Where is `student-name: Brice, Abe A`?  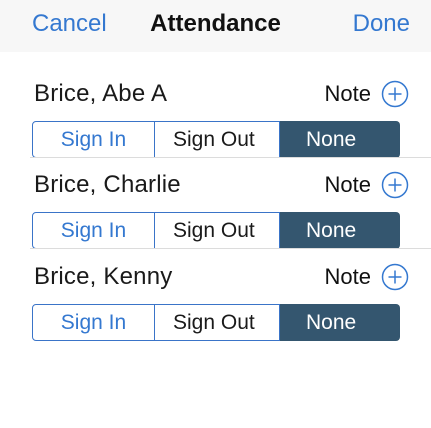 student-name: Brice, Abe A is located at coordinates (101, 93).